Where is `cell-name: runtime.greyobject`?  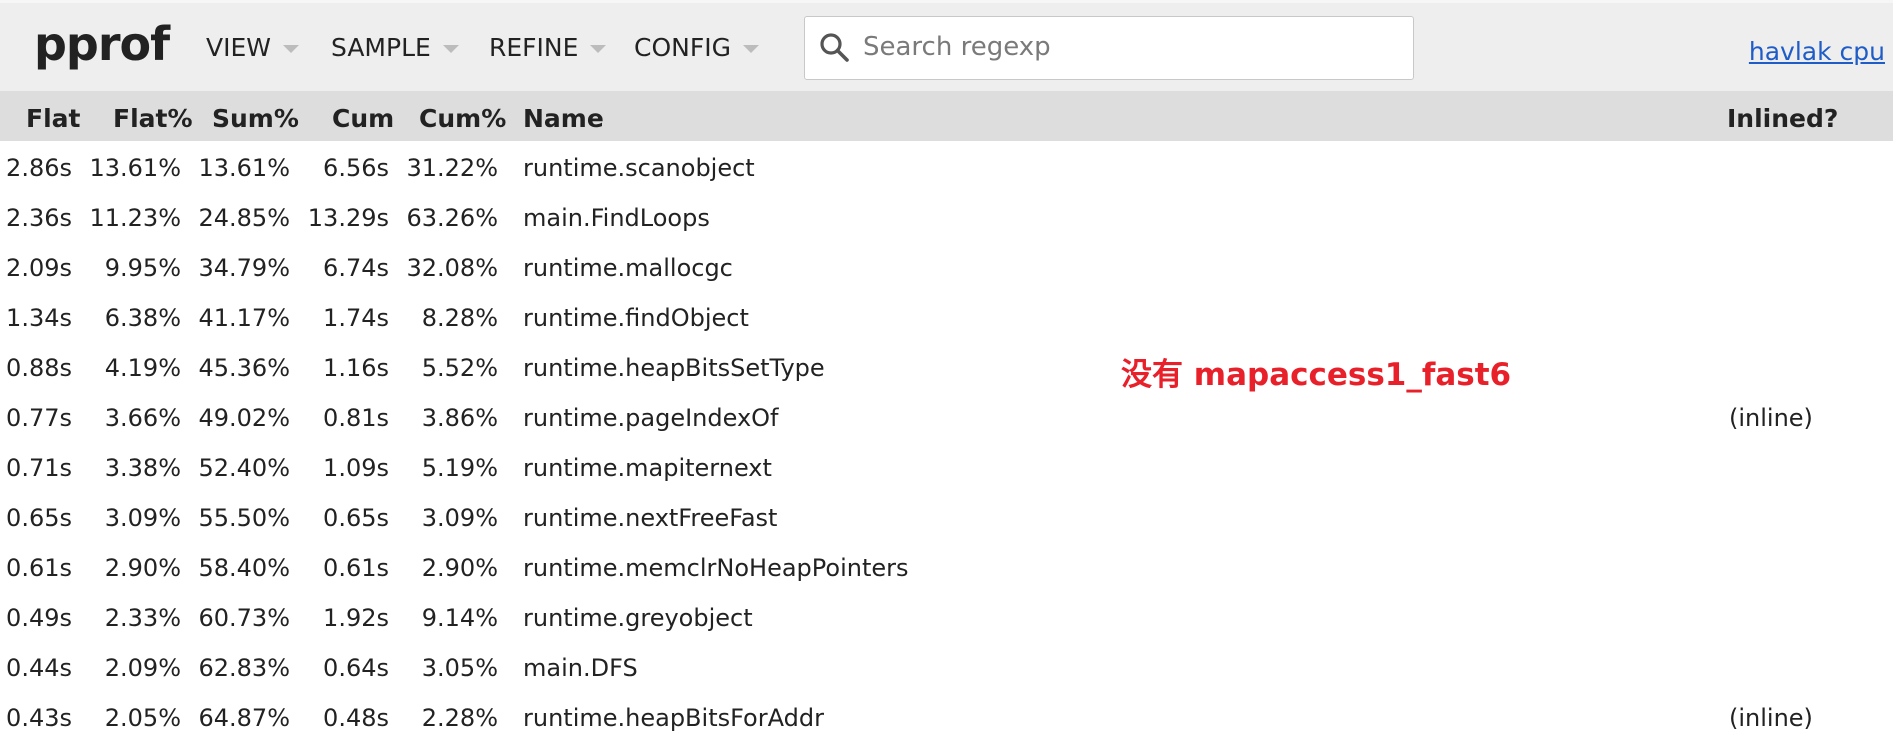 cell-name: runtime.greyobject is located at coordinates (638, 618).